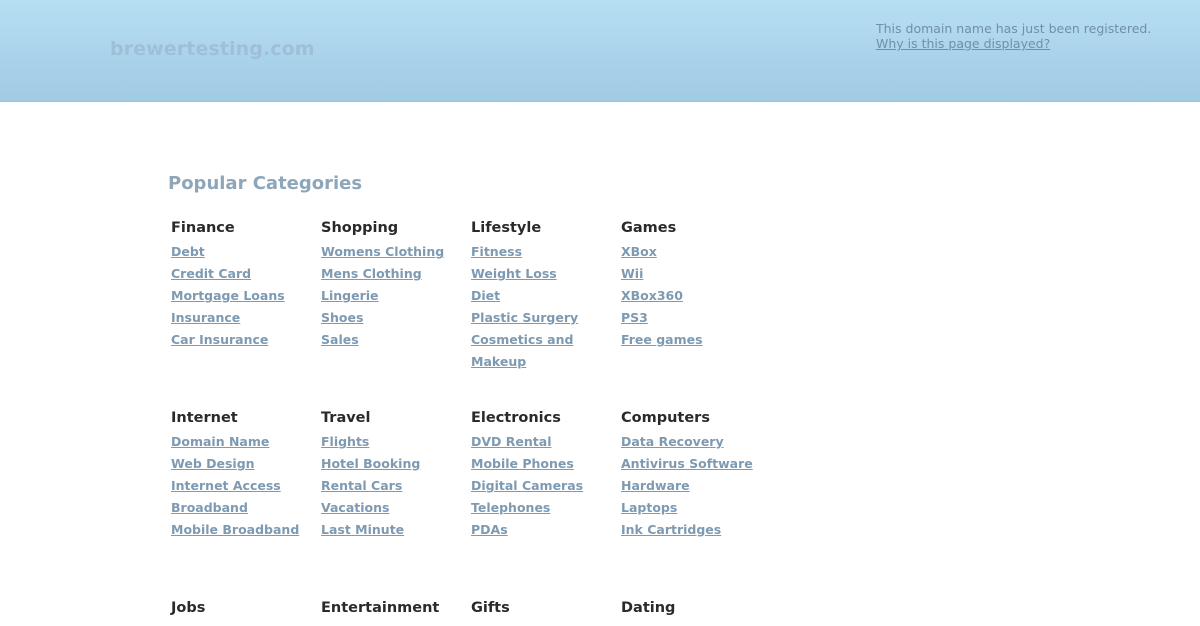 The image size is (1200, 626). Describe the element at coordinates (963, 43) in the screenshot. I see `why-displayed-link: Why is this page displayed?` at that location.